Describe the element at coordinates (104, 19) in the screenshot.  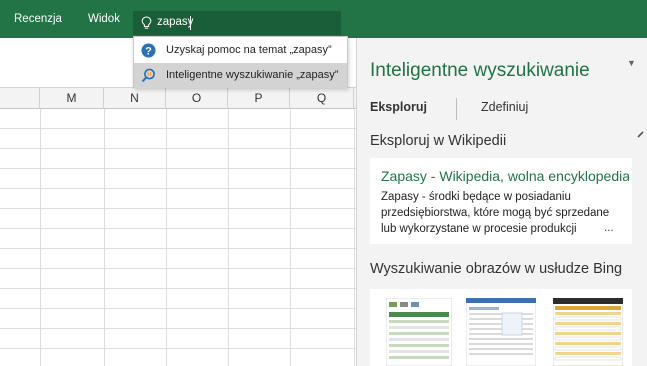
I see `tab-widok: Widok` at that location.